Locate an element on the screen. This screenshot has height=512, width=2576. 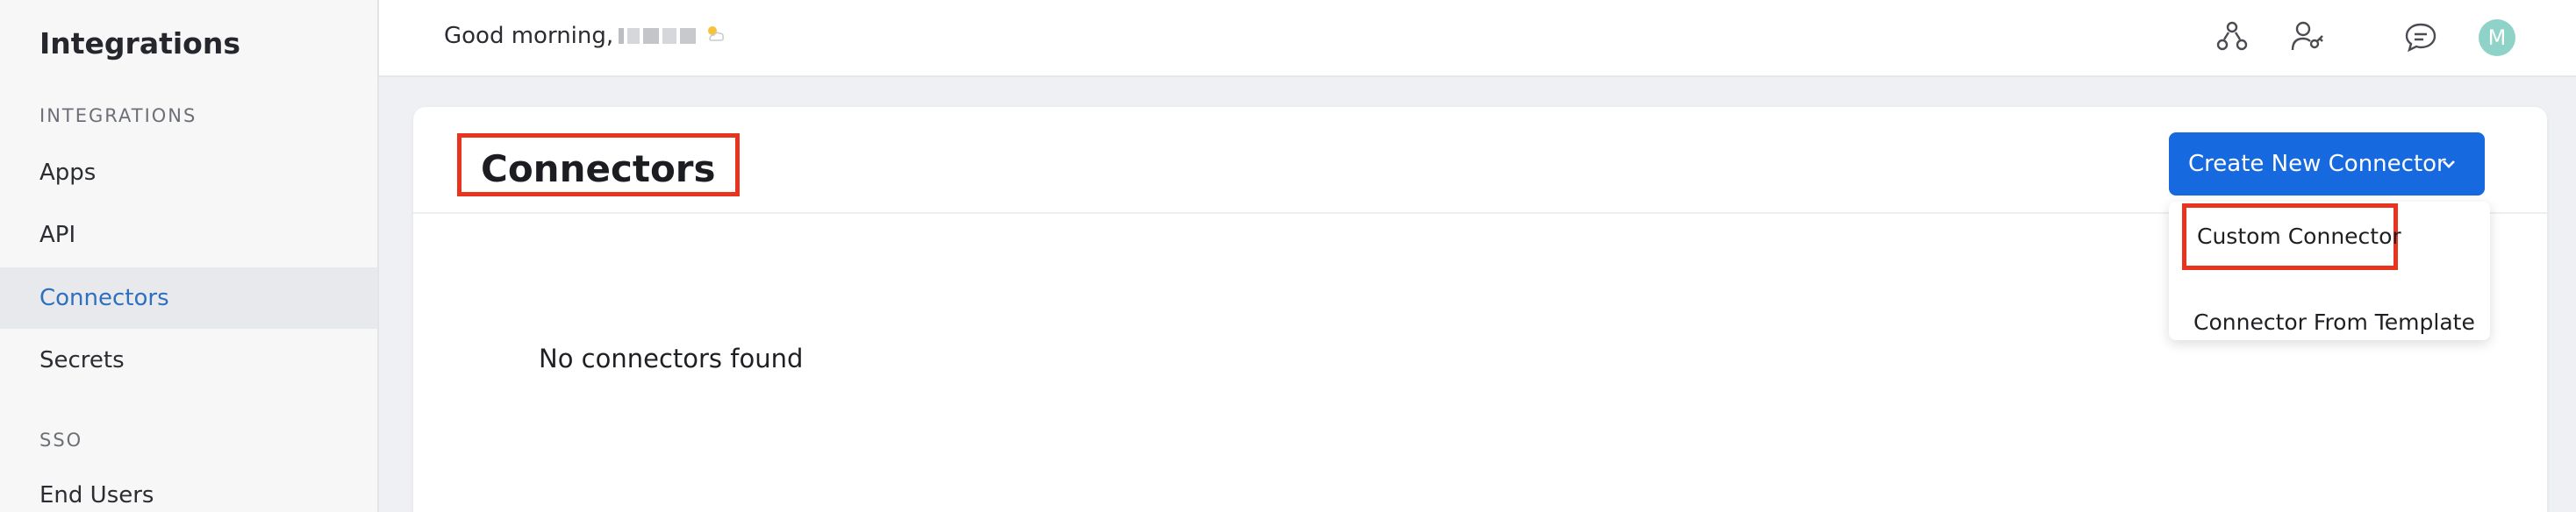
create-new-connector-button: Create New Connector is located at coordinates (2327, 164).